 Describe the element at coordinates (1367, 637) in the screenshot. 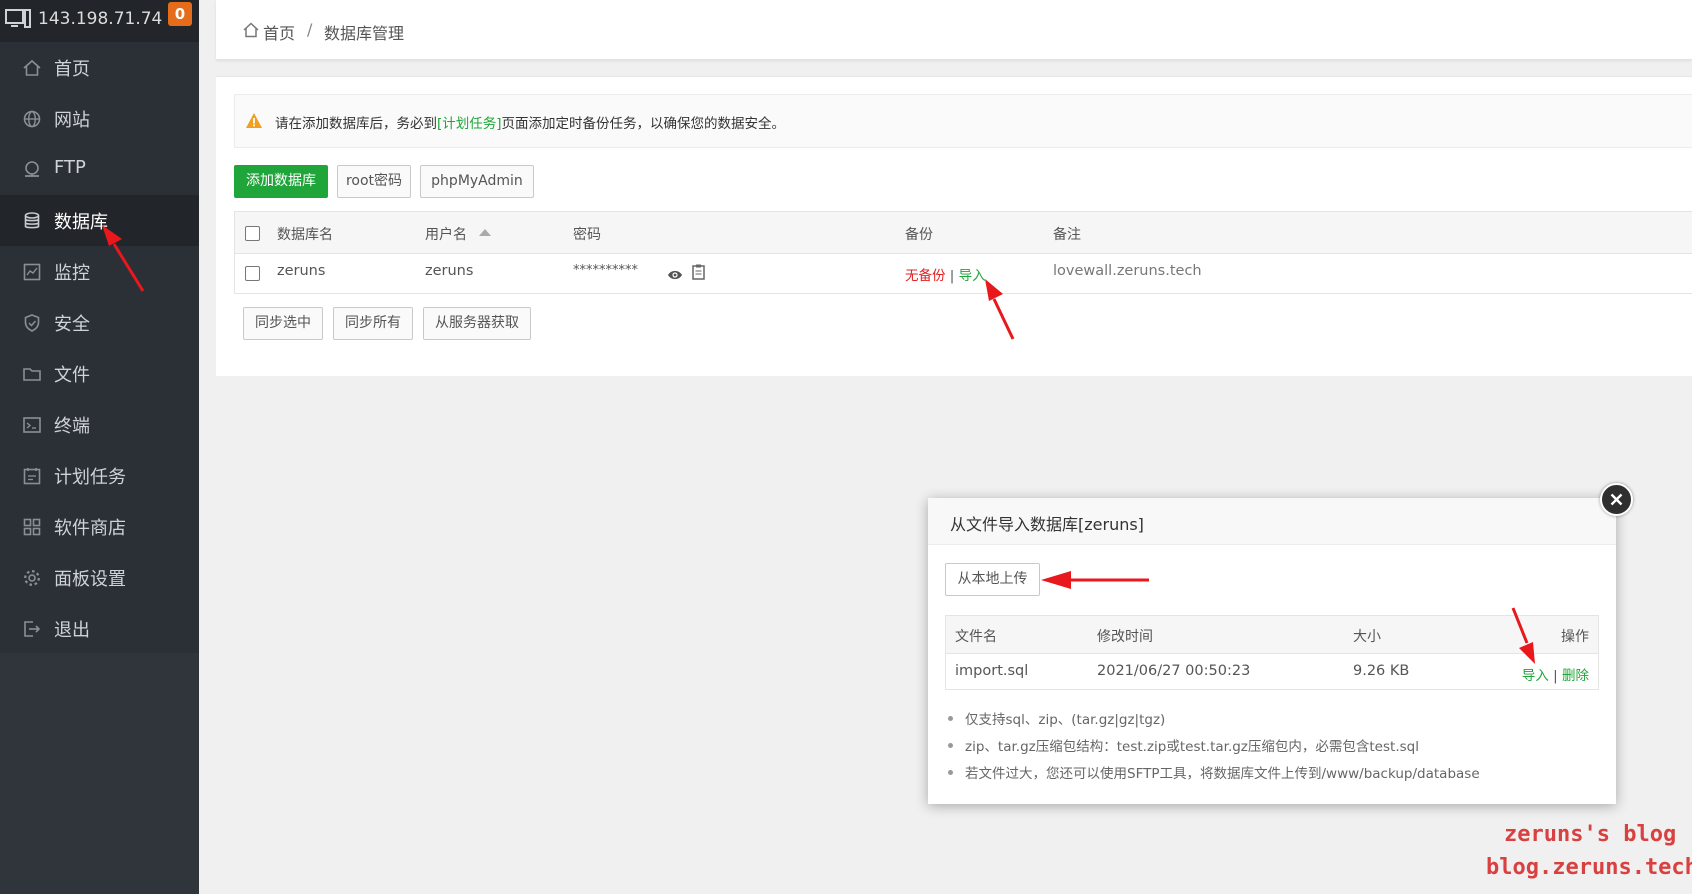

I see `column-size: 大小` at that location.